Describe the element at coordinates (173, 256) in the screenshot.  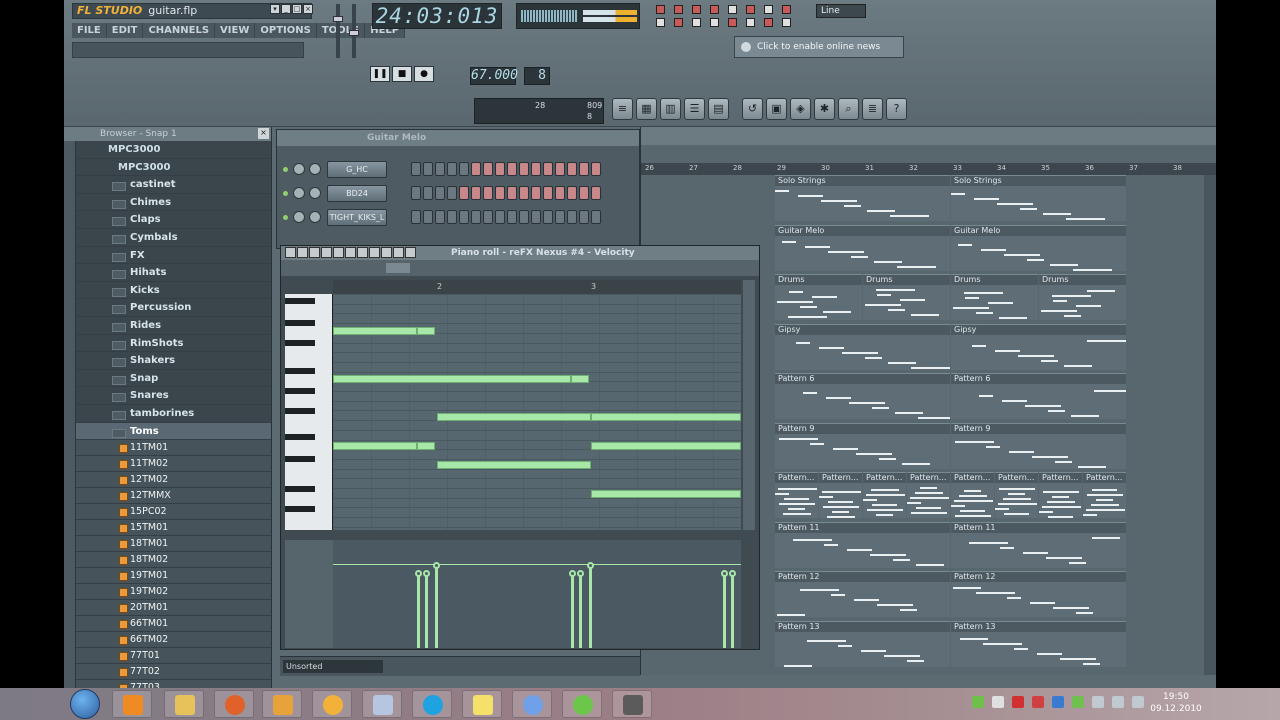
I see `browser-folder: FX` at that location.